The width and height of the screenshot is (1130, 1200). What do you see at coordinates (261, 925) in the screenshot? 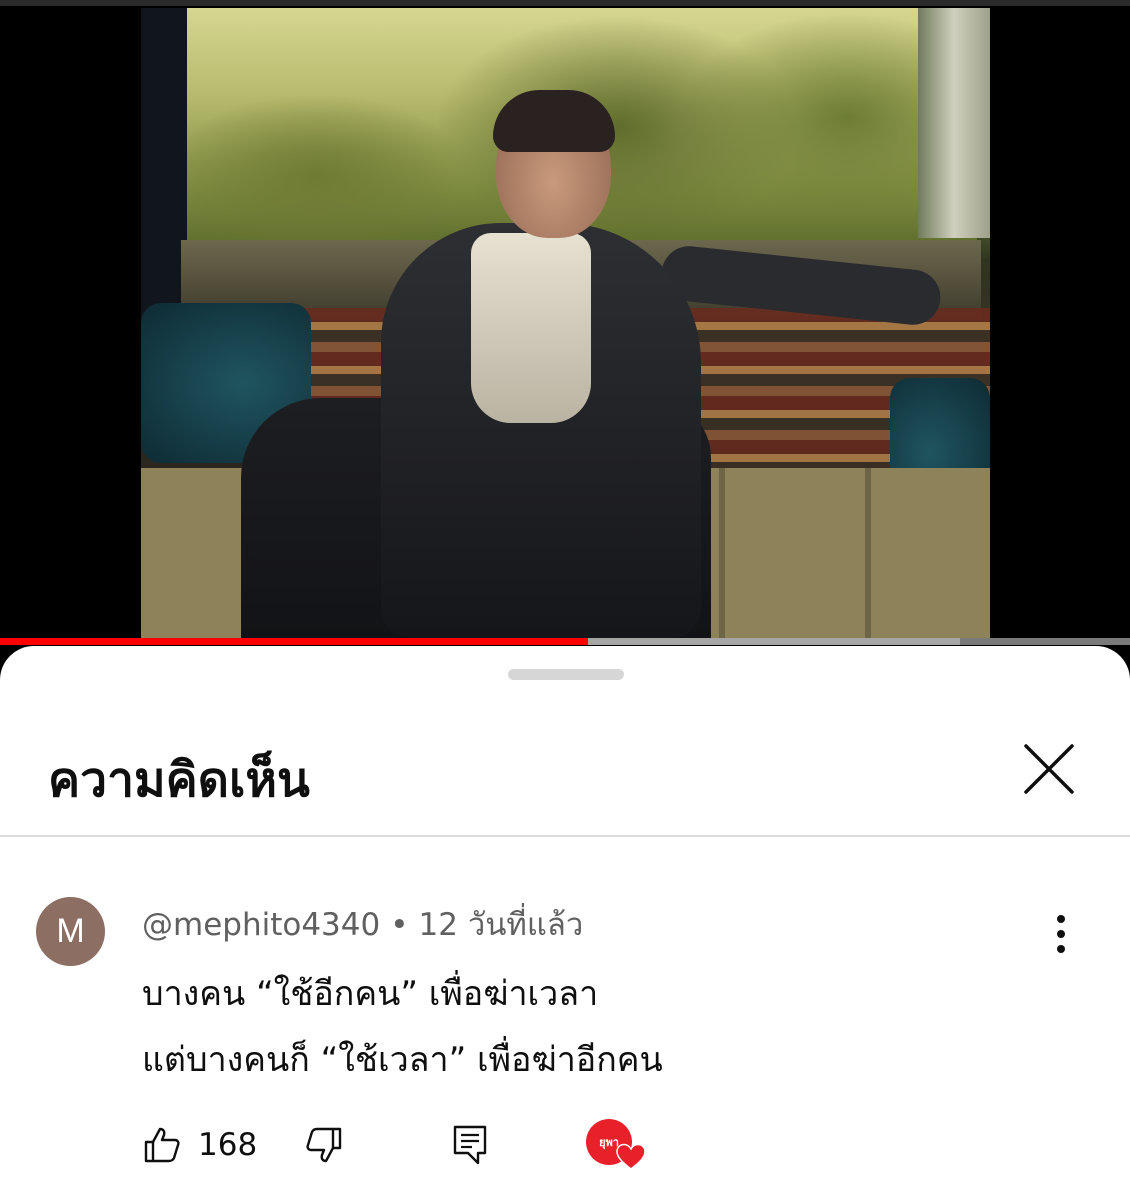
I see `comment-author: @mephito4340` at bounding box center [261, 925].